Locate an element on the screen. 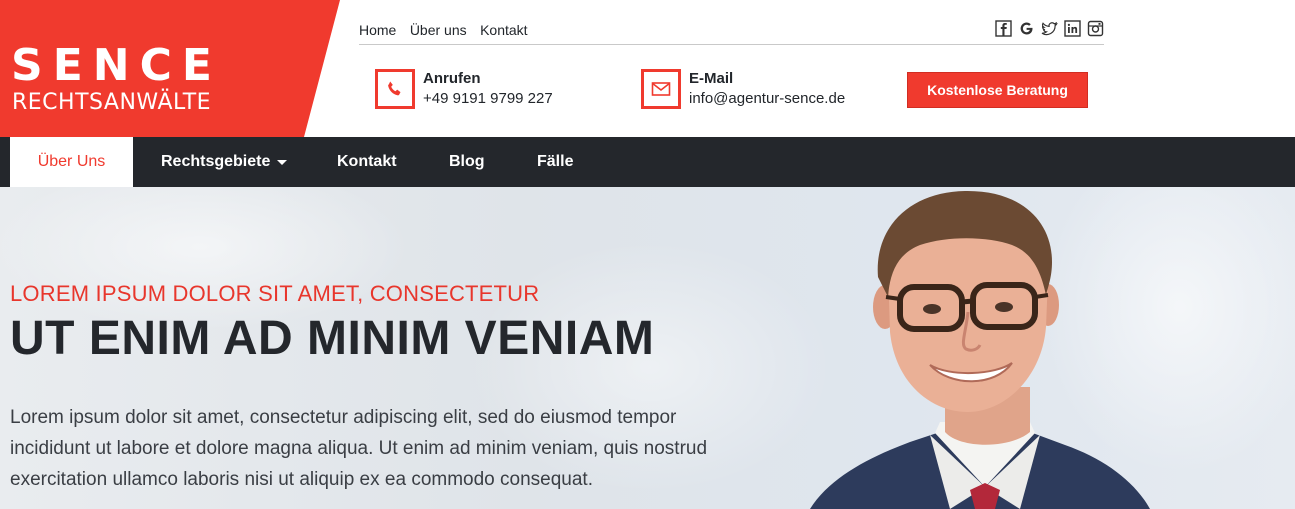 Image resolution: width=1295 pixels, height=509 pixels. nav-item-contact: Kontakt is located at coordinates (367, 162).